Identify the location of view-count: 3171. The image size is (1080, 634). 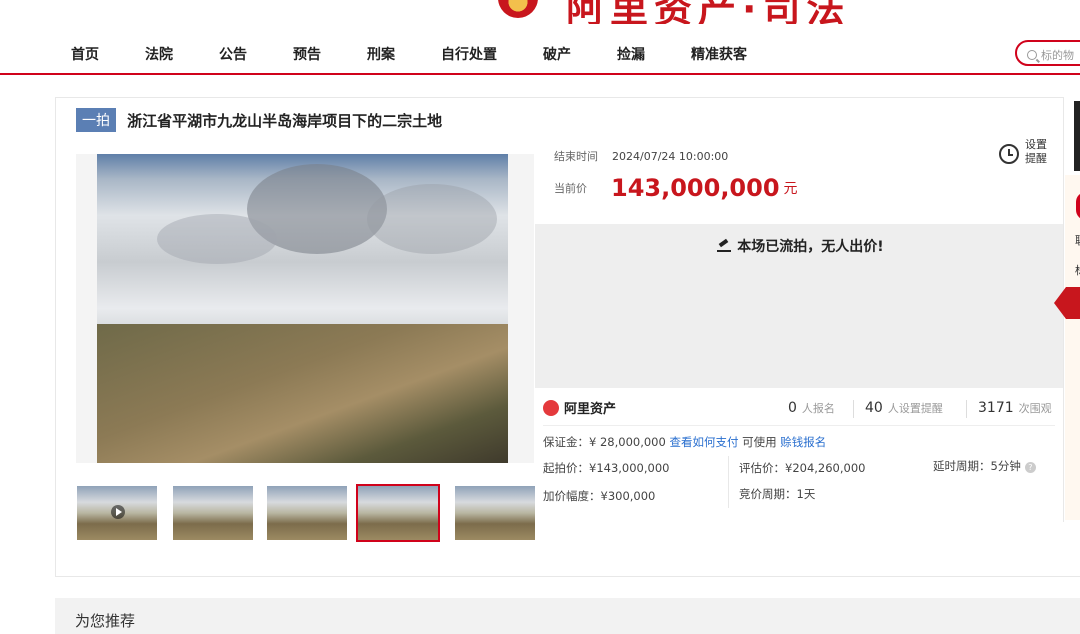
(996, 408).